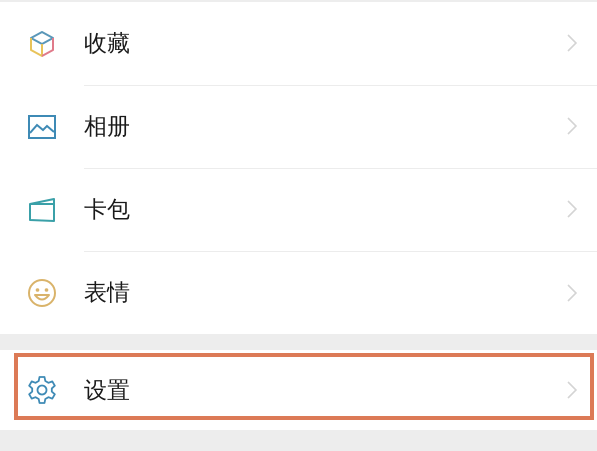 The width and height of the screenshot is (597, 451). I want to click on menu-label: 卡包, so click(107, 210).